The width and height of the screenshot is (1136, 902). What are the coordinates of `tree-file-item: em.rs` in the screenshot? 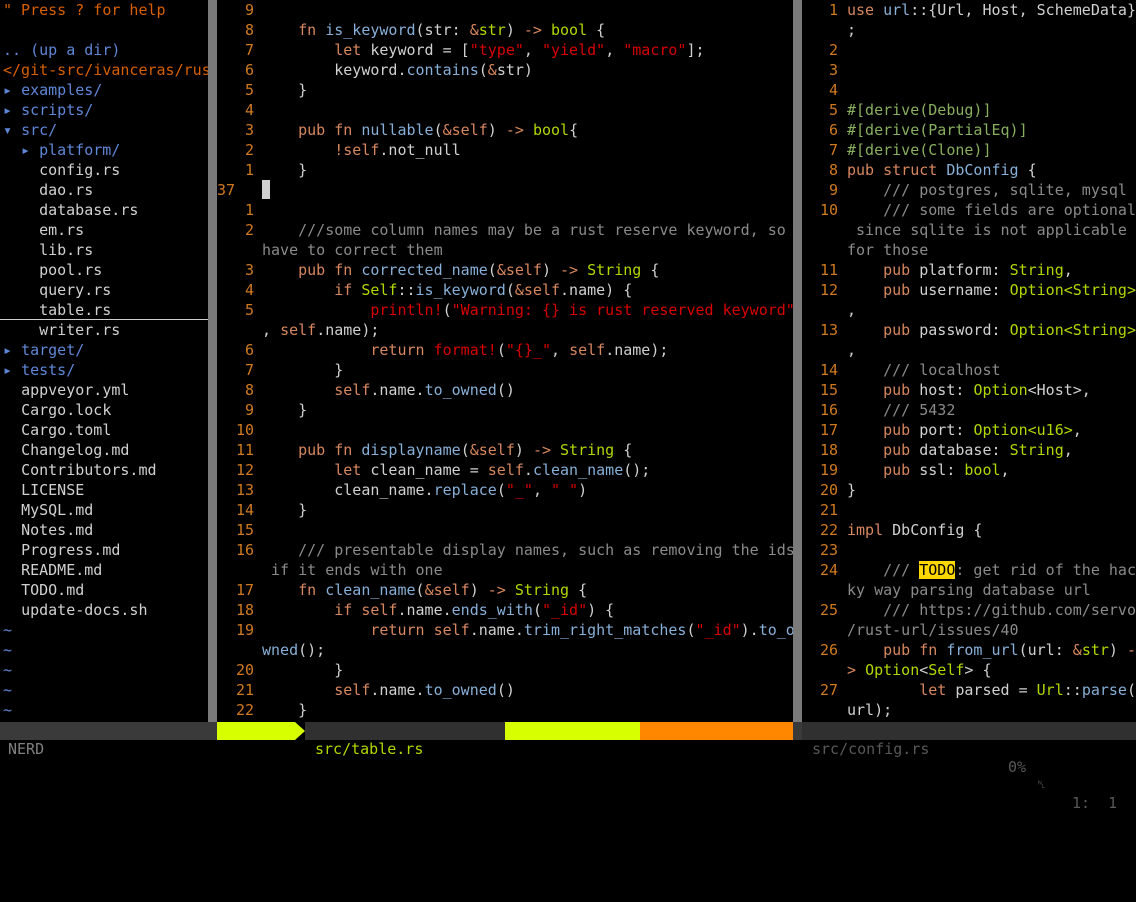 It's located at (52, 230).